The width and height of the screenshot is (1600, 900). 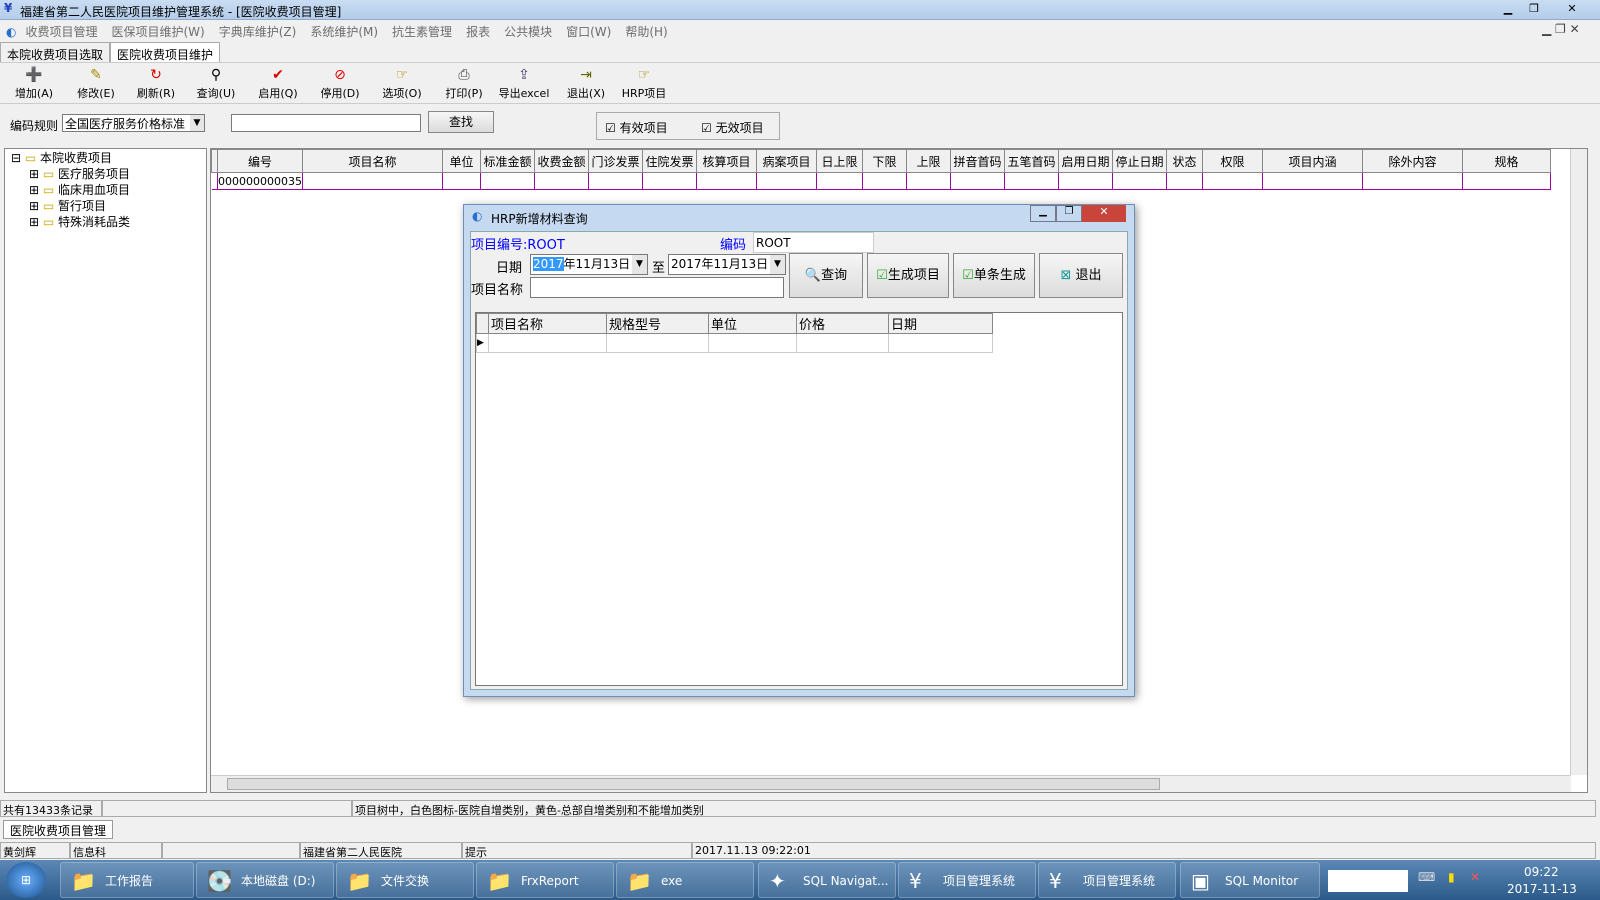 I want to click on minimize-button: ▁, so click(x=1508, y=9).